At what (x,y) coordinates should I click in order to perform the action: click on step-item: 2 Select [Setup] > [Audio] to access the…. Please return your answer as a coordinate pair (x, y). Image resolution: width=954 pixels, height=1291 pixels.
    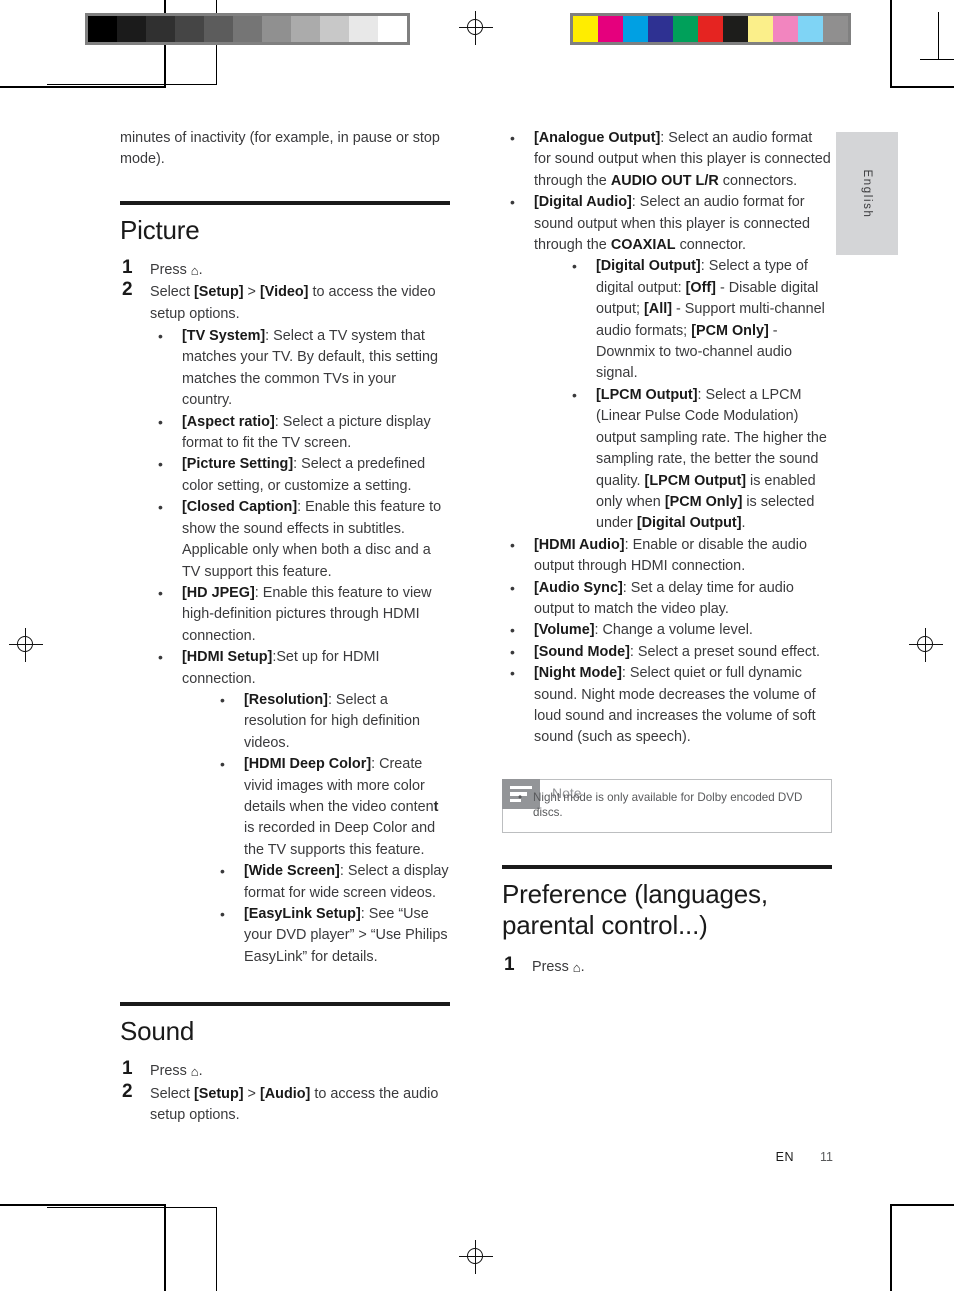
    Looking at the image, I should click on (285, 1103).